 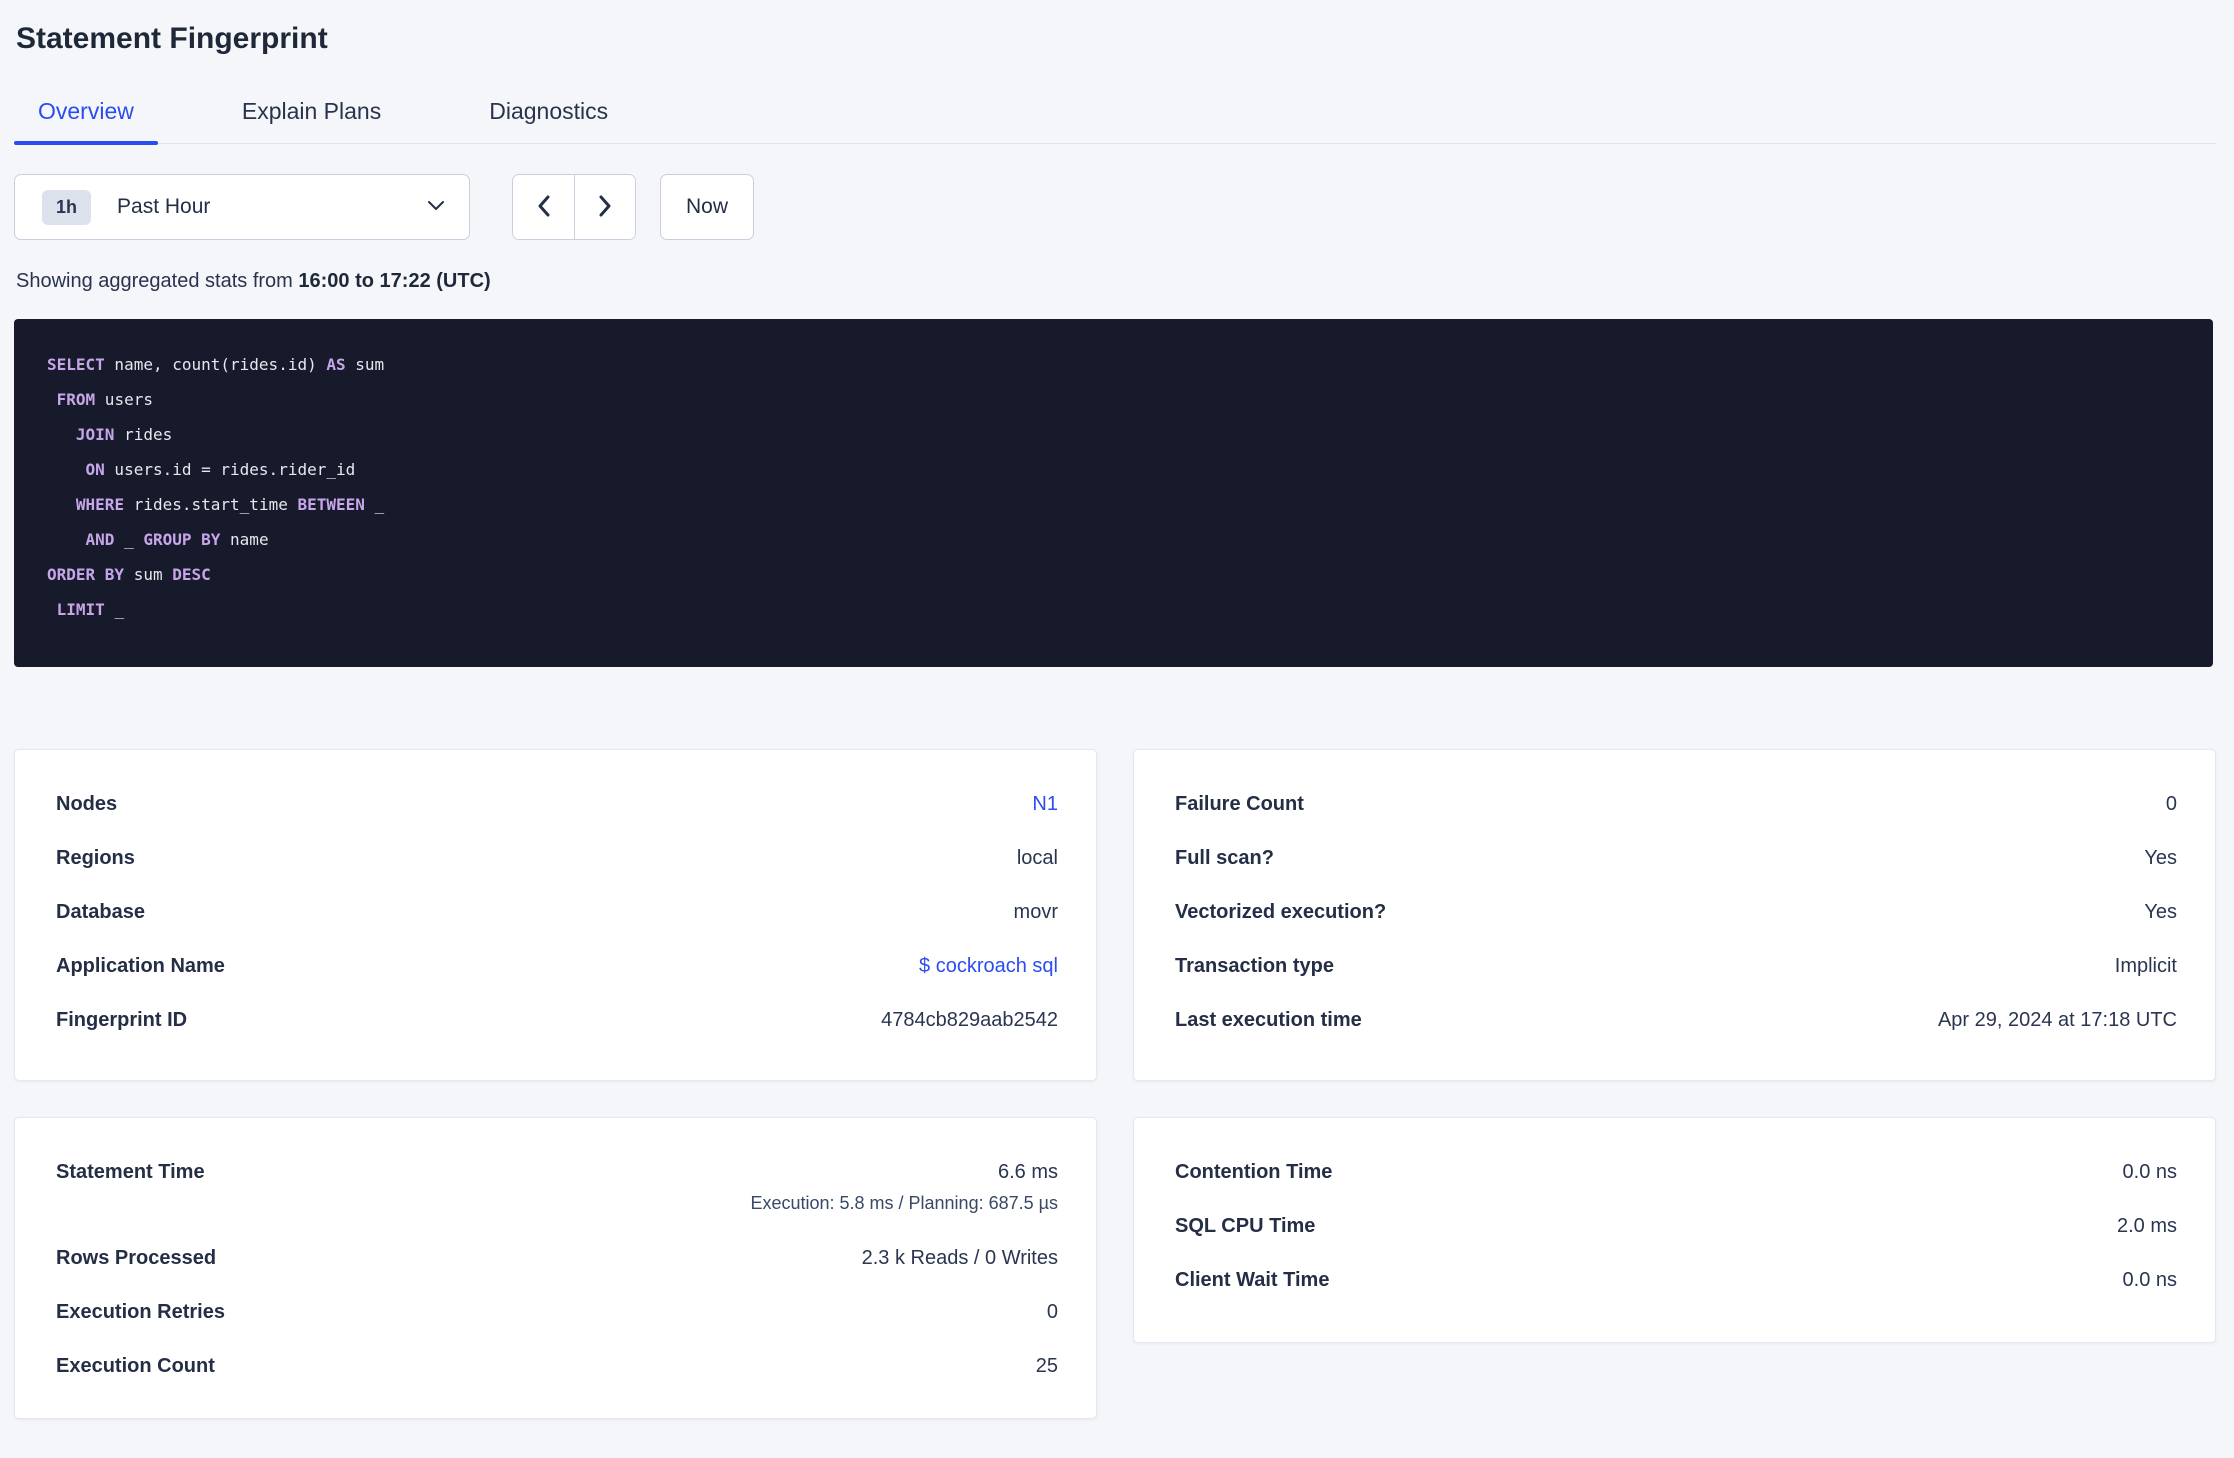 I want to click on card-row: Execution Count 25, so click(x=557, y=1367).